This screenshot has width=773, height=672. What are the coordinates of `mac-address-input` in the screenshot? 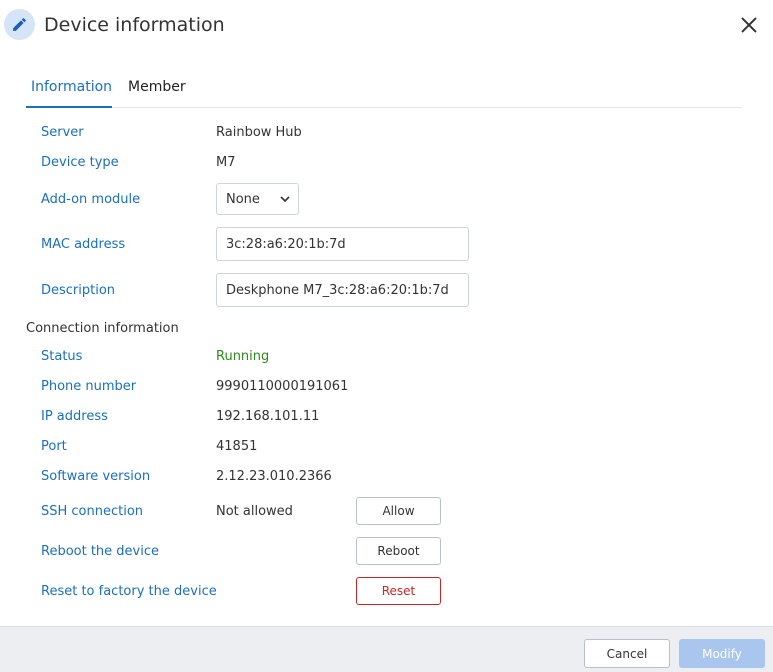 It's located at (342, 244).